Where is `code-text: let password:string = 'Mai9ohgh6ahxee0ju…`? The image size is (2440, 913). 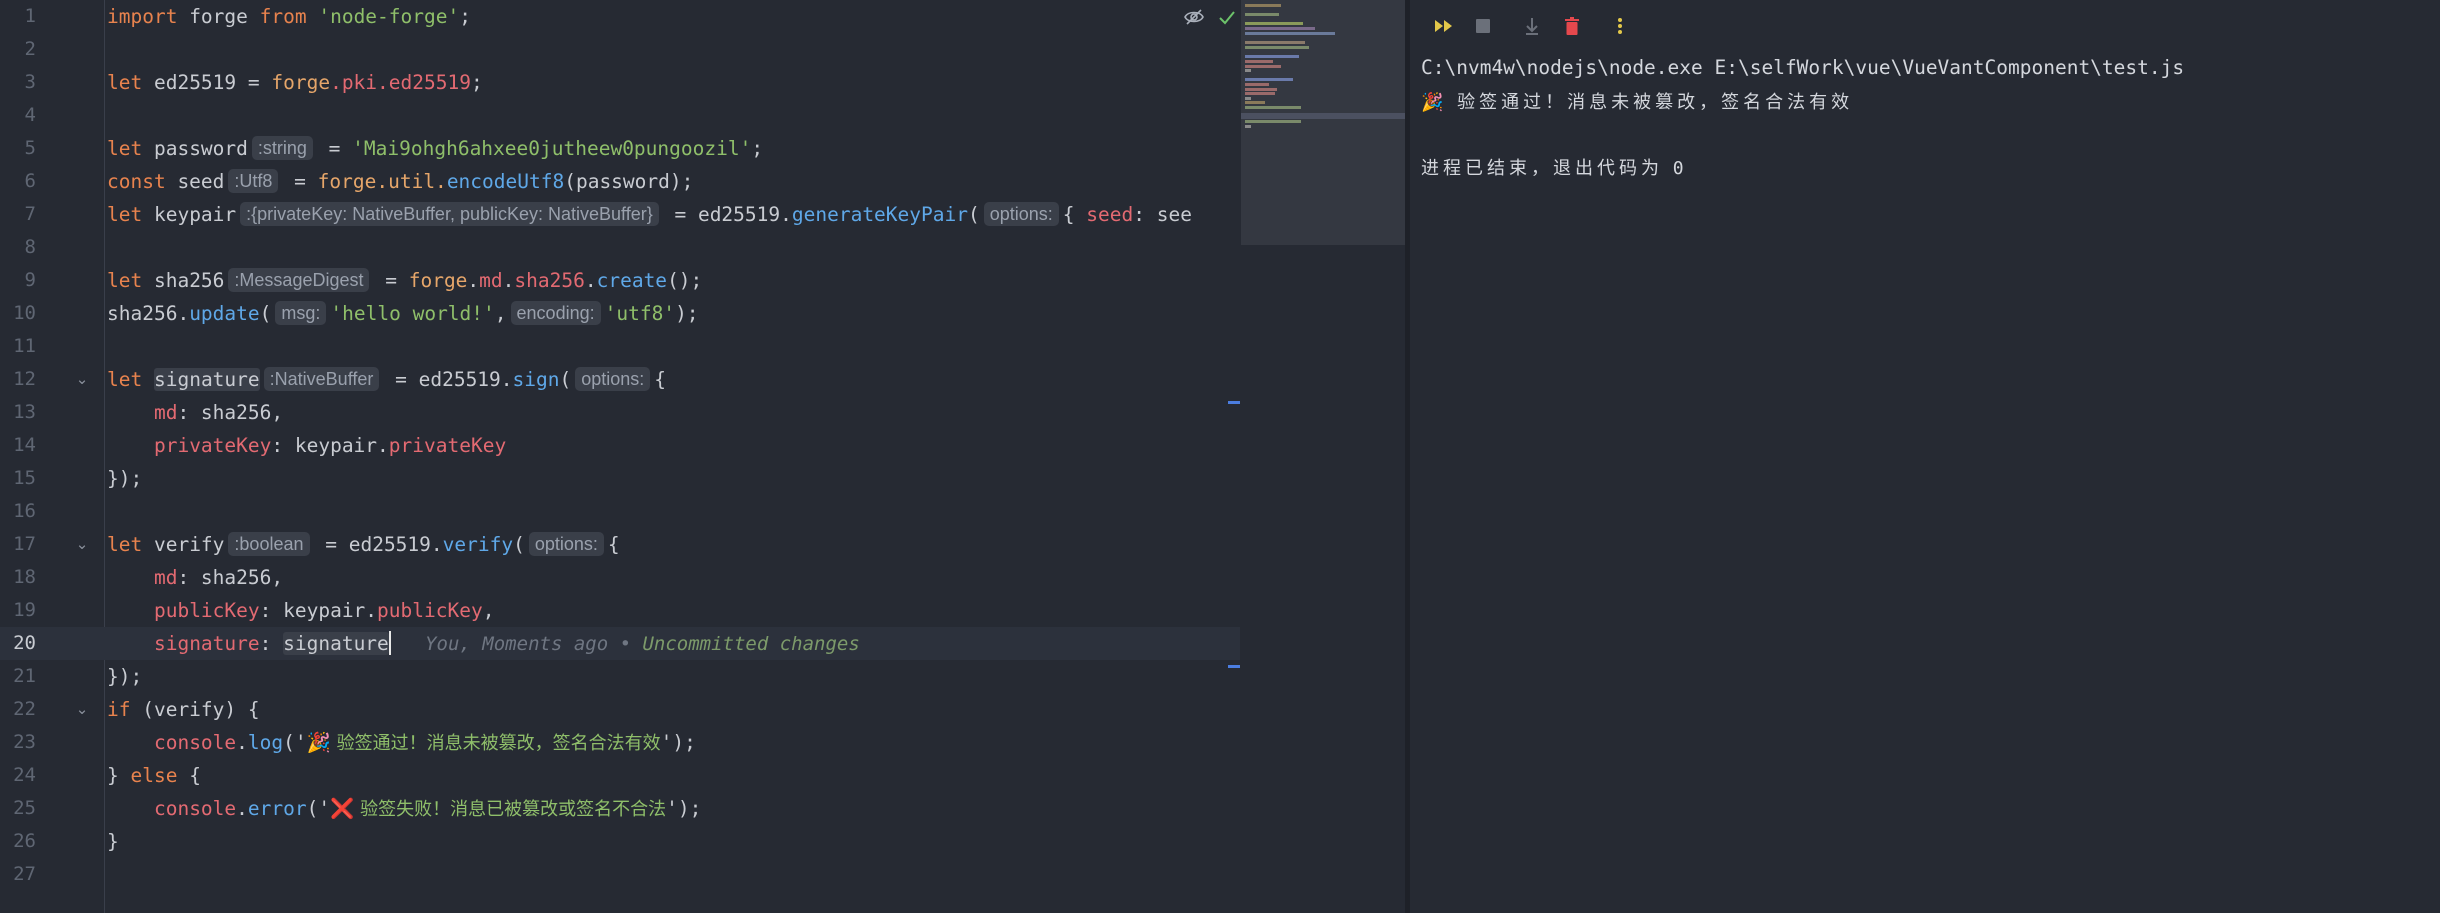
code-text: let password:string = 'Mai9ohgh6ahxee0ju… is located at coordinates (435, 148).